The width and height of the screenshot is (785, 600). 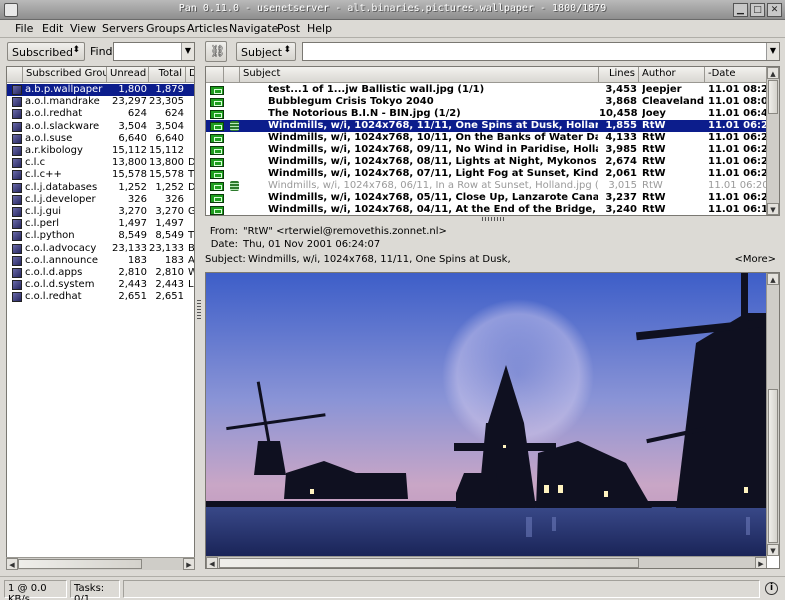 I want to click on article-filter-input: ▼, so click(x=541, y=51).